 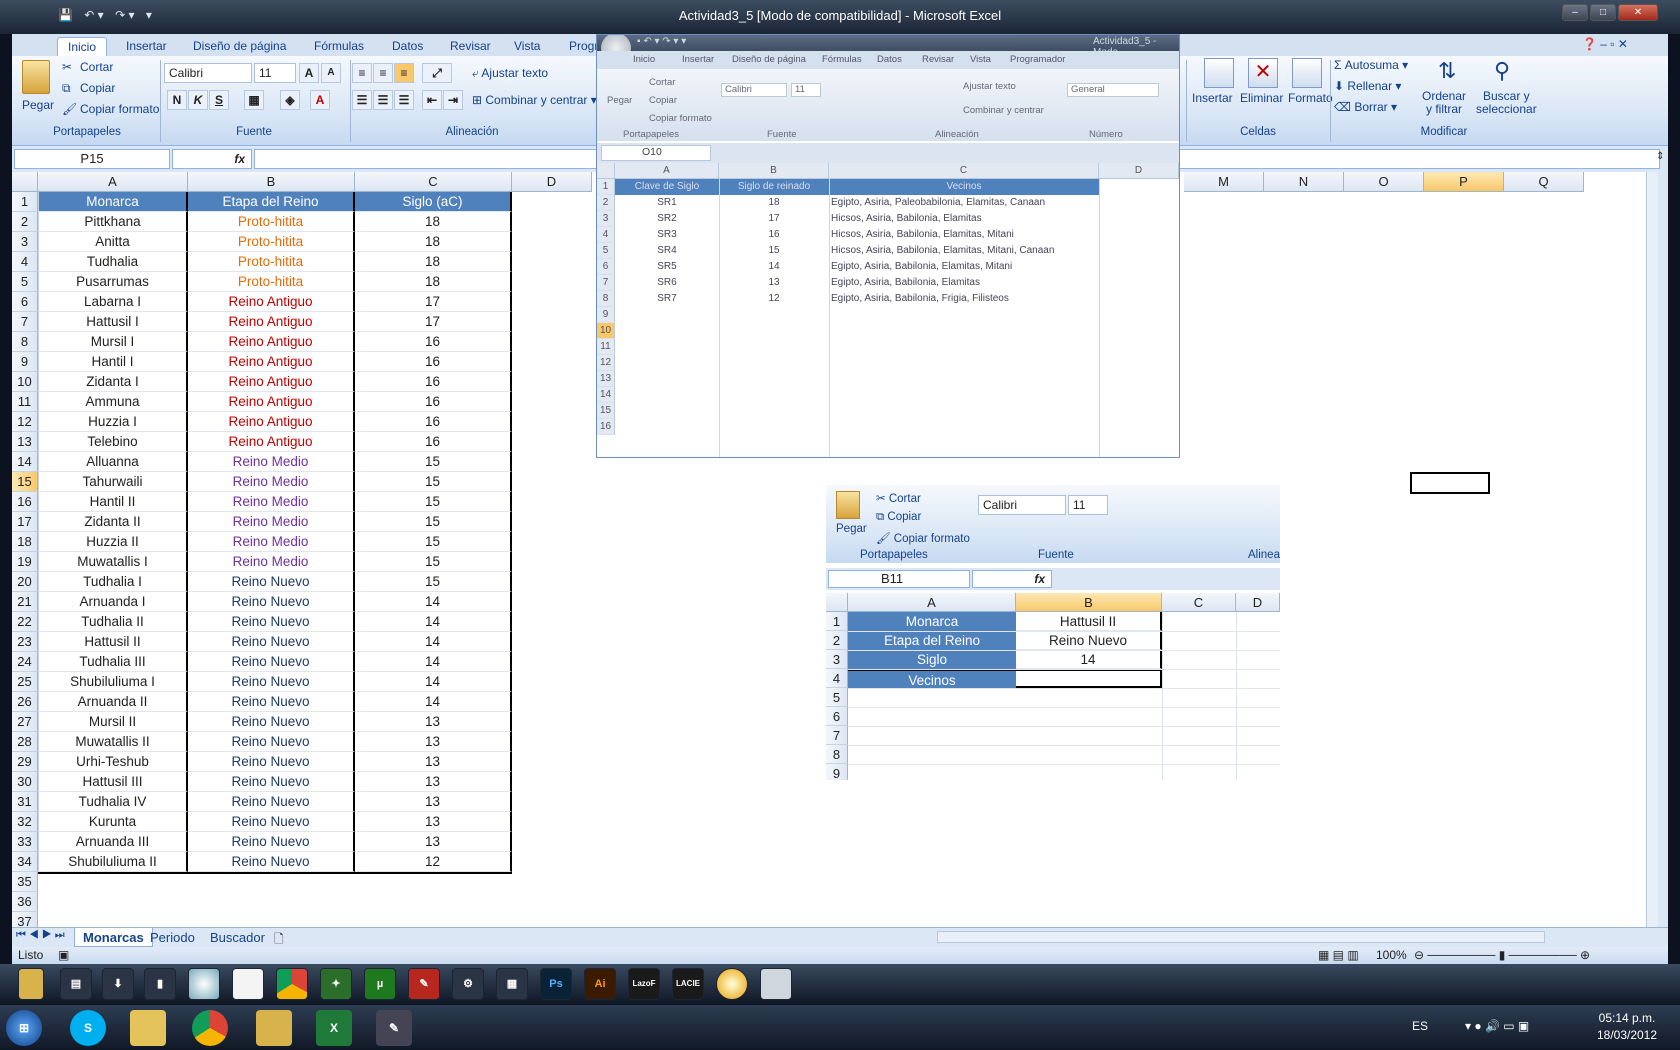 What do you see at coordinates (271, 202) in the screenshot?
I see `table-cell: Etapa del Reino` at bounding box center [271, 202].